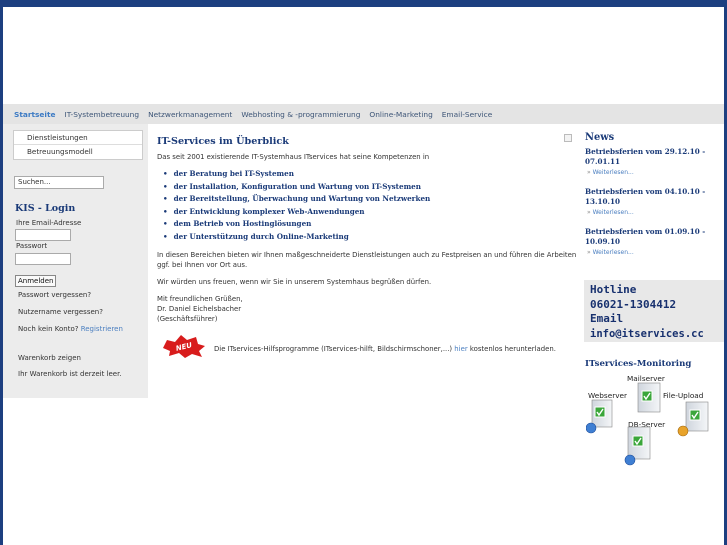 The image size is (727, 545). Describe the element at coordinates (652, 197) in the screenshot. I see `news-item-title: Betriebsferien vom 04.10.10 - 13.10.10` at that location.